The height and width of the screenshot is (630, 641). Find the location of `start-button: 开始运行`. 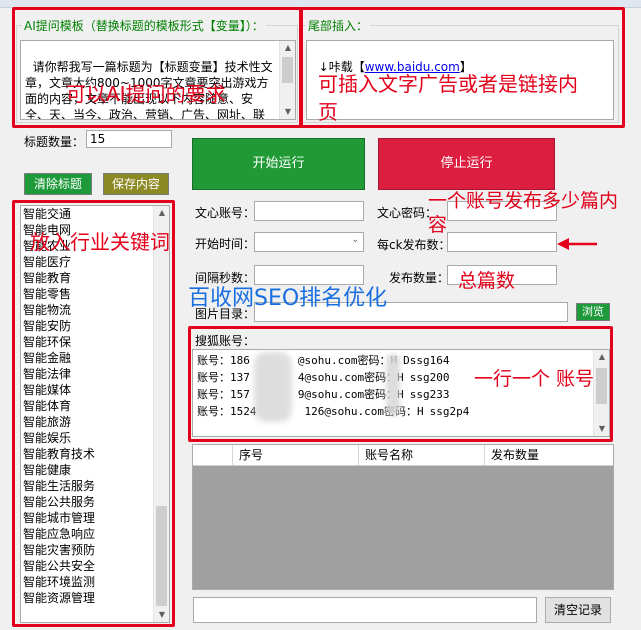

start-button: 开始运行 is located at coordinates (278, 164).